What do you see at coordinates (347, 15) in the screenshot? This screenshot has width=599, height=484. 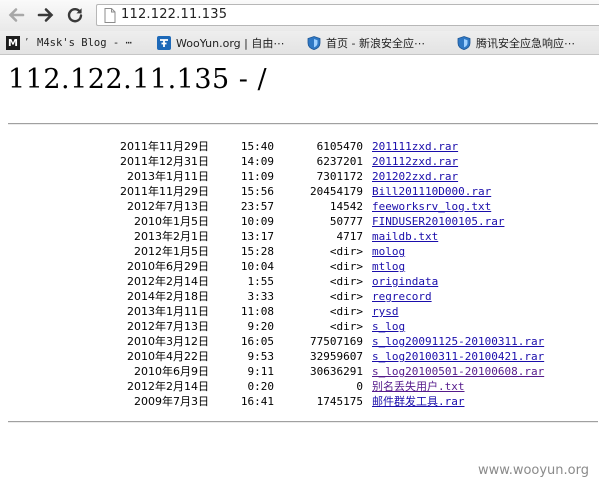 I see `address-bar: 112.122.11.135` at bounding box center [347, 15].